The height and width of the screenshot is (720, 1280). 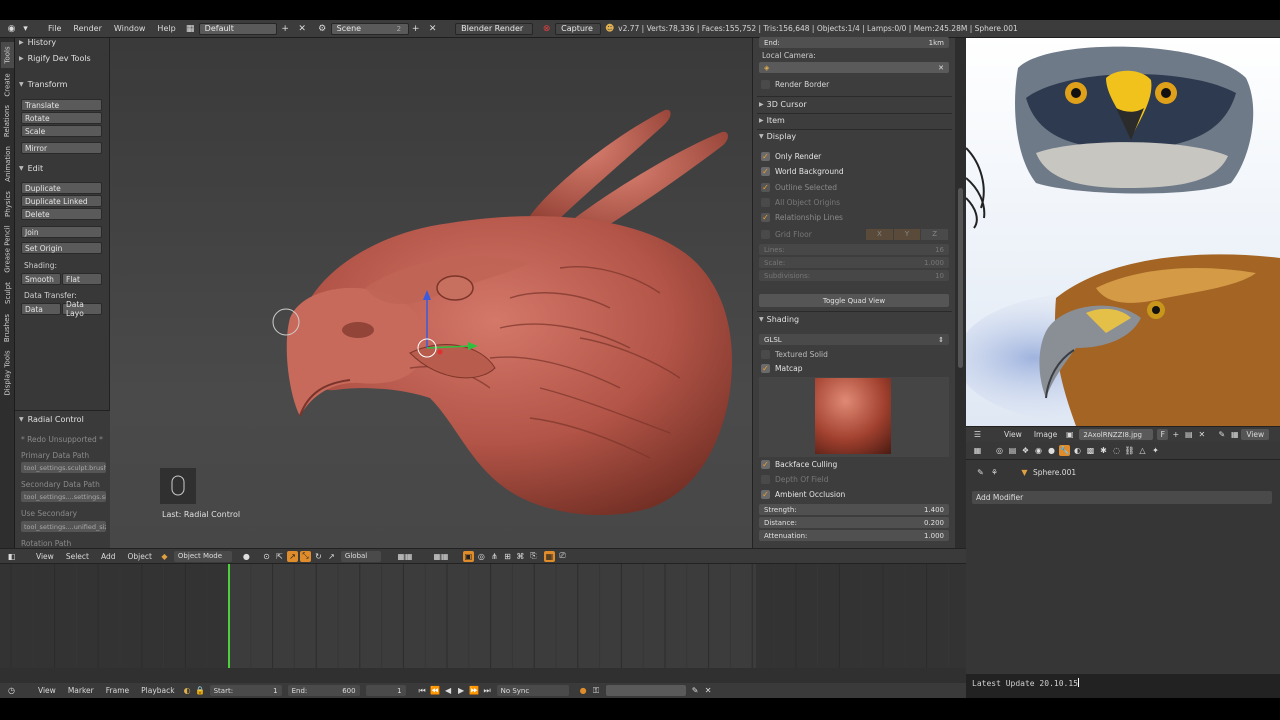 What do you see at coordinates (130, 28) in the screenshot?
I see `menu-window: Window` at bounding box center [130, 28].